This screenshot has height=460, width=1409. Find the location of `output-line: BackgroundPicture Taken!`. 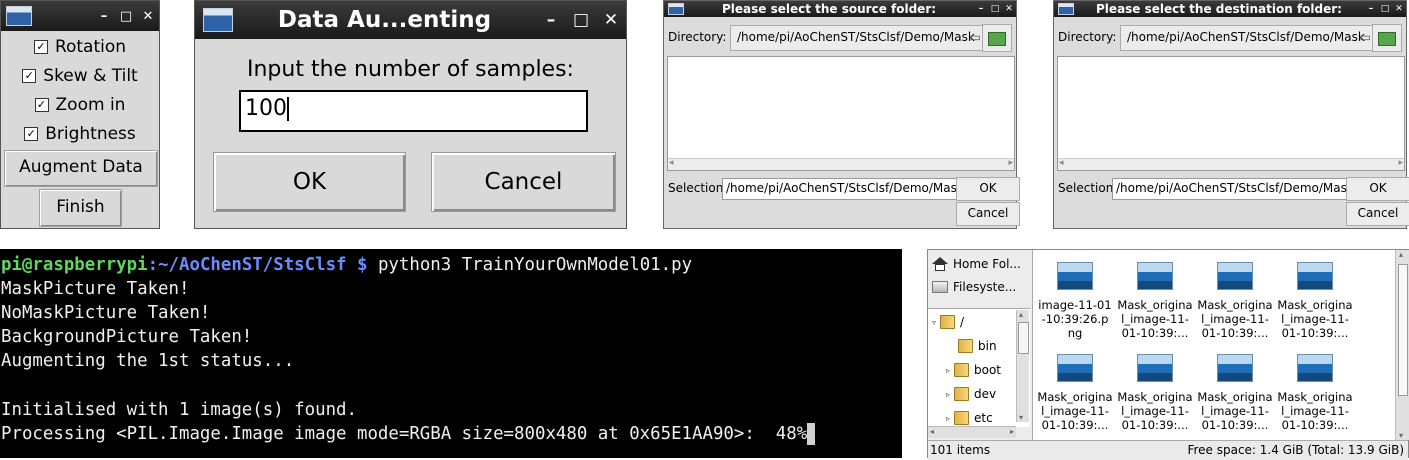

output-line: BackgroundPicture Taken! is located at coordinates (127, 337).